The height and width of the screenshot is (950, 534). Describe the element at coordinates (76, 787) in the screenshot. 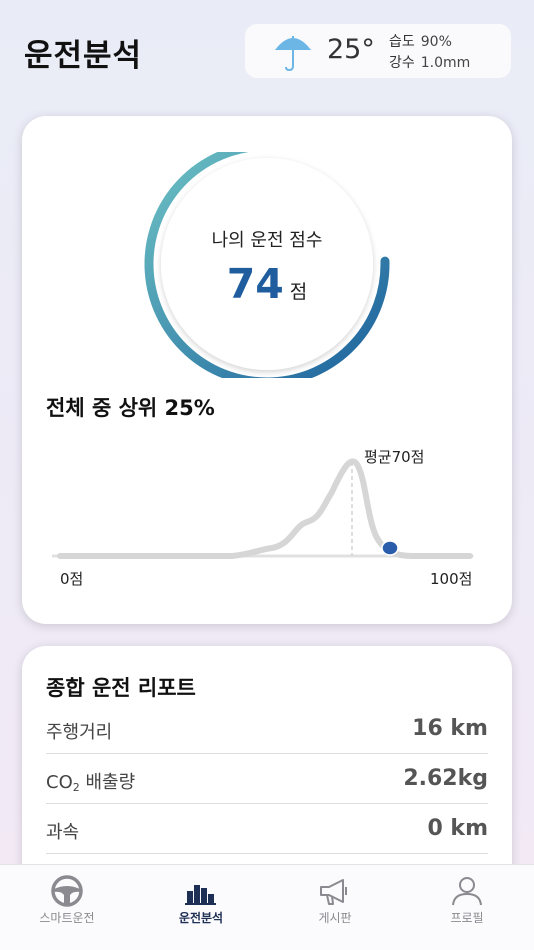

I see `co2-sub: 2` at that location.